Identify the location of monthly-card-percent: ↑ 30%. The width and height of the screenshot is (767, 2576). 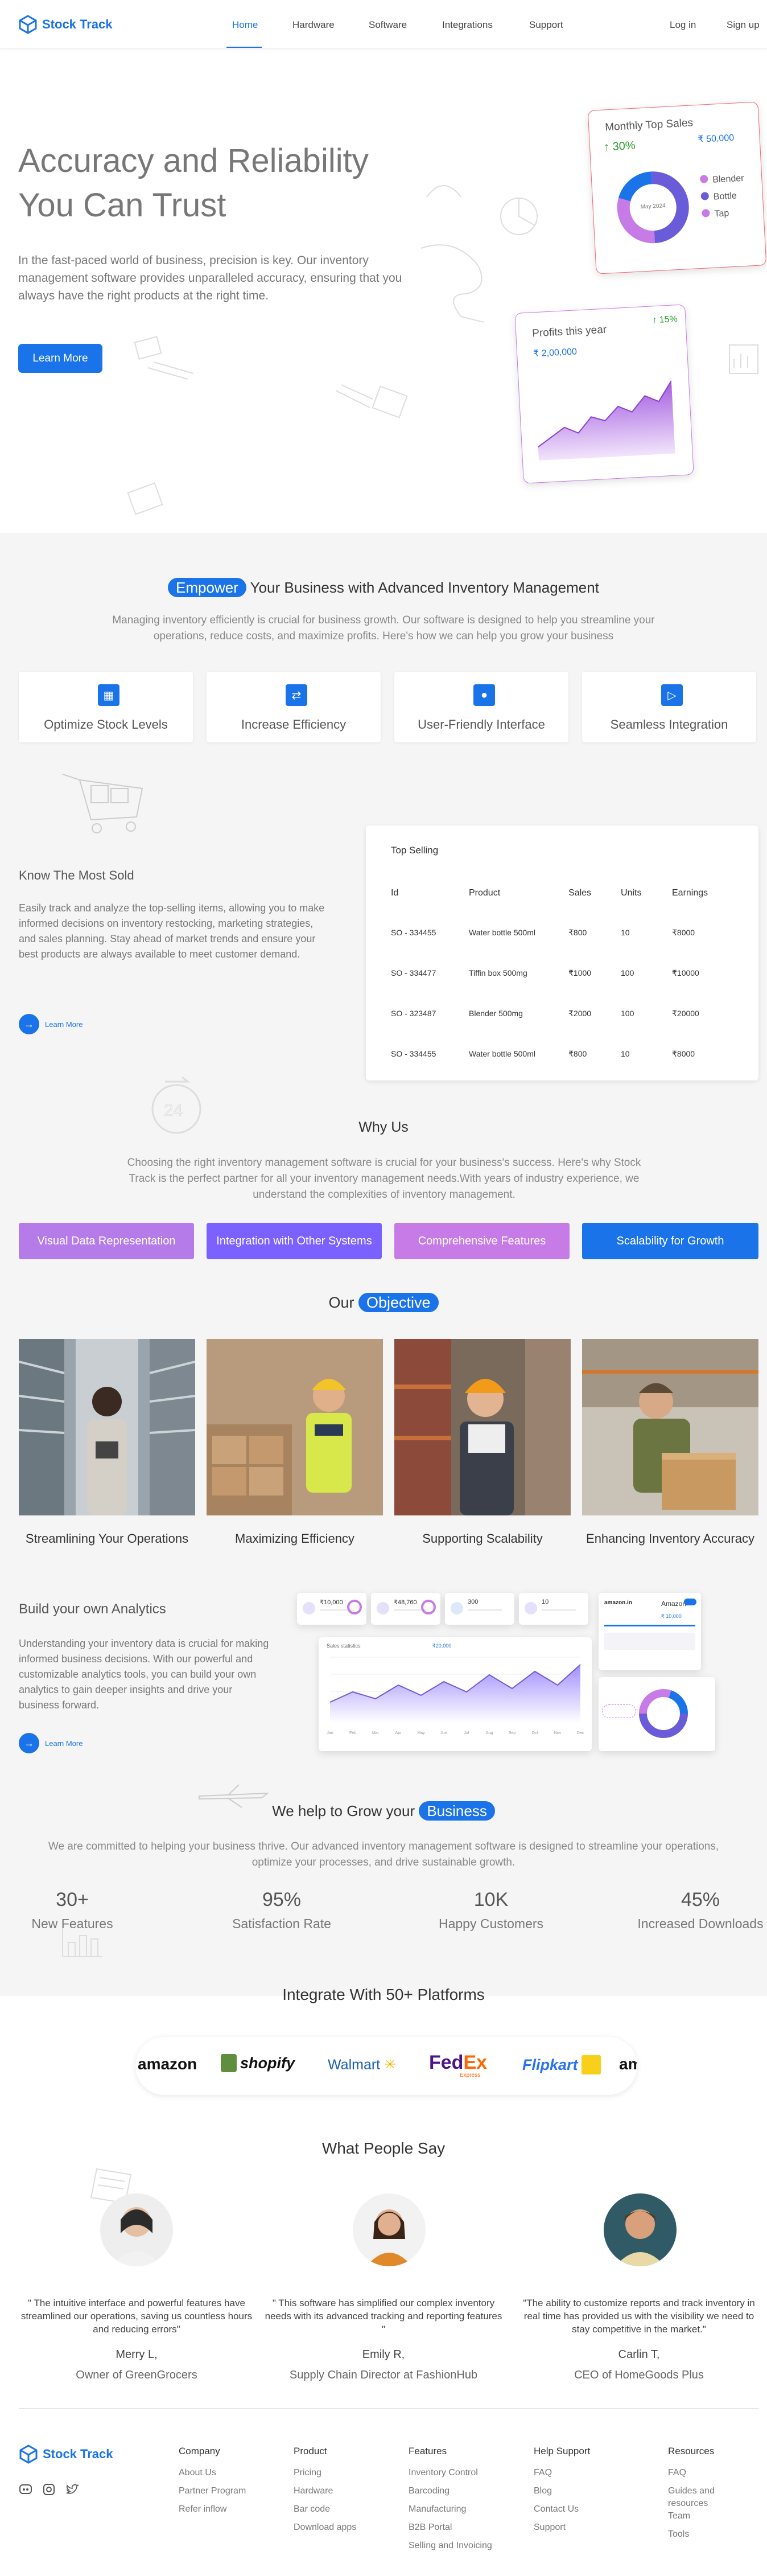
(619, 146).